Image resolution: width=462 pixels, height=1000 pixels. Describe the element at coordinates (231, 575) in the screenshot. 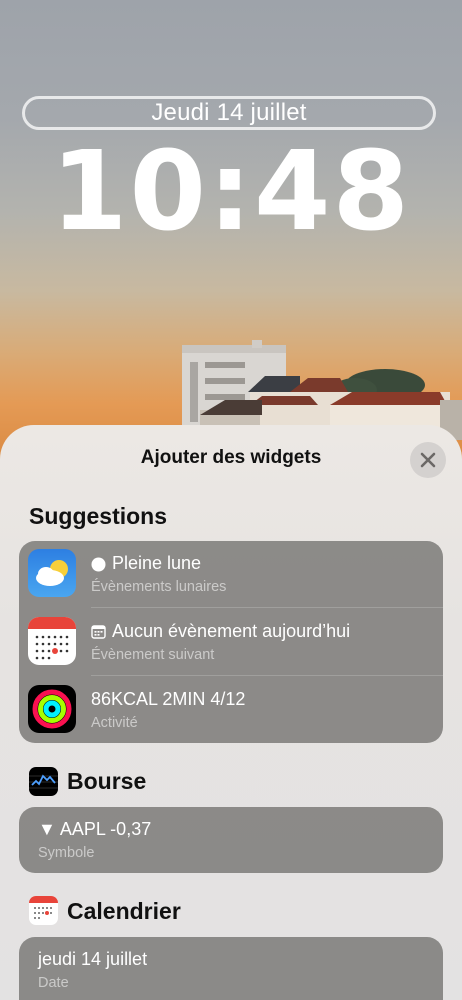

I see `suggestion-weather: Pleine lune Évènements lunaires` at that location.